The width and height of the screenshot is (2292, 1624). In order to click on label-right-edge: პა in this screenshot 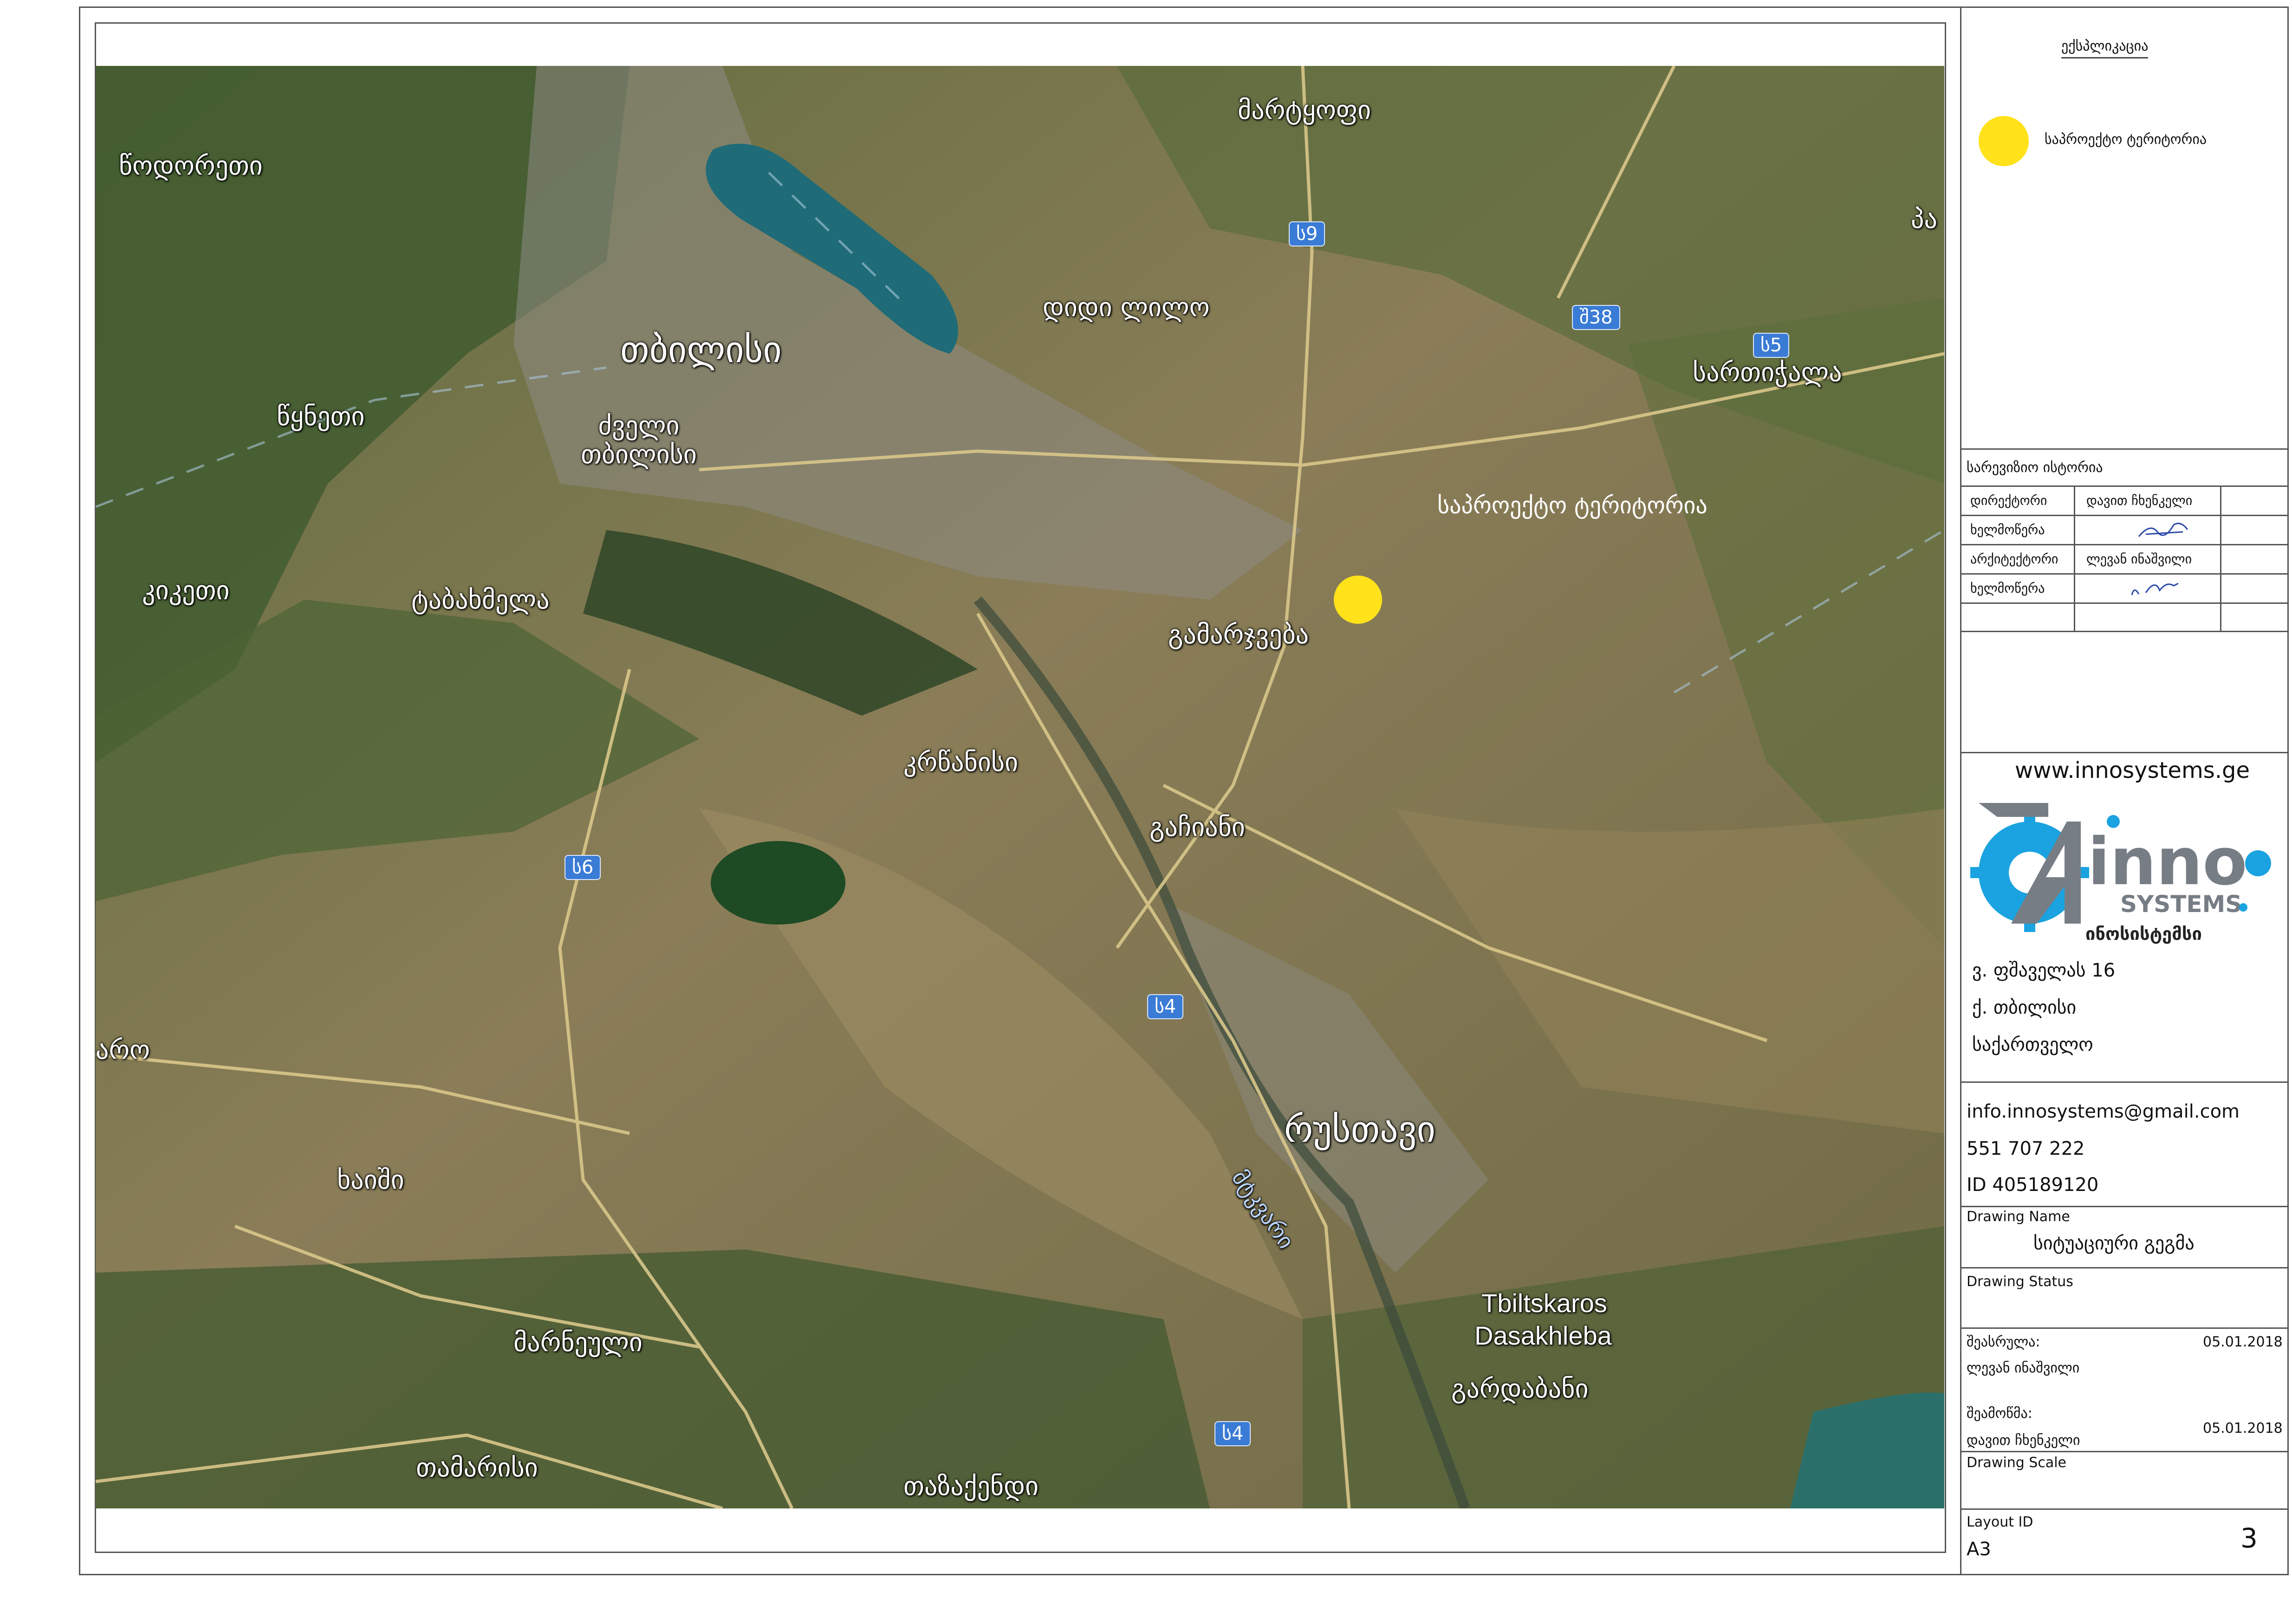, I will do `click(1924, 219)`.